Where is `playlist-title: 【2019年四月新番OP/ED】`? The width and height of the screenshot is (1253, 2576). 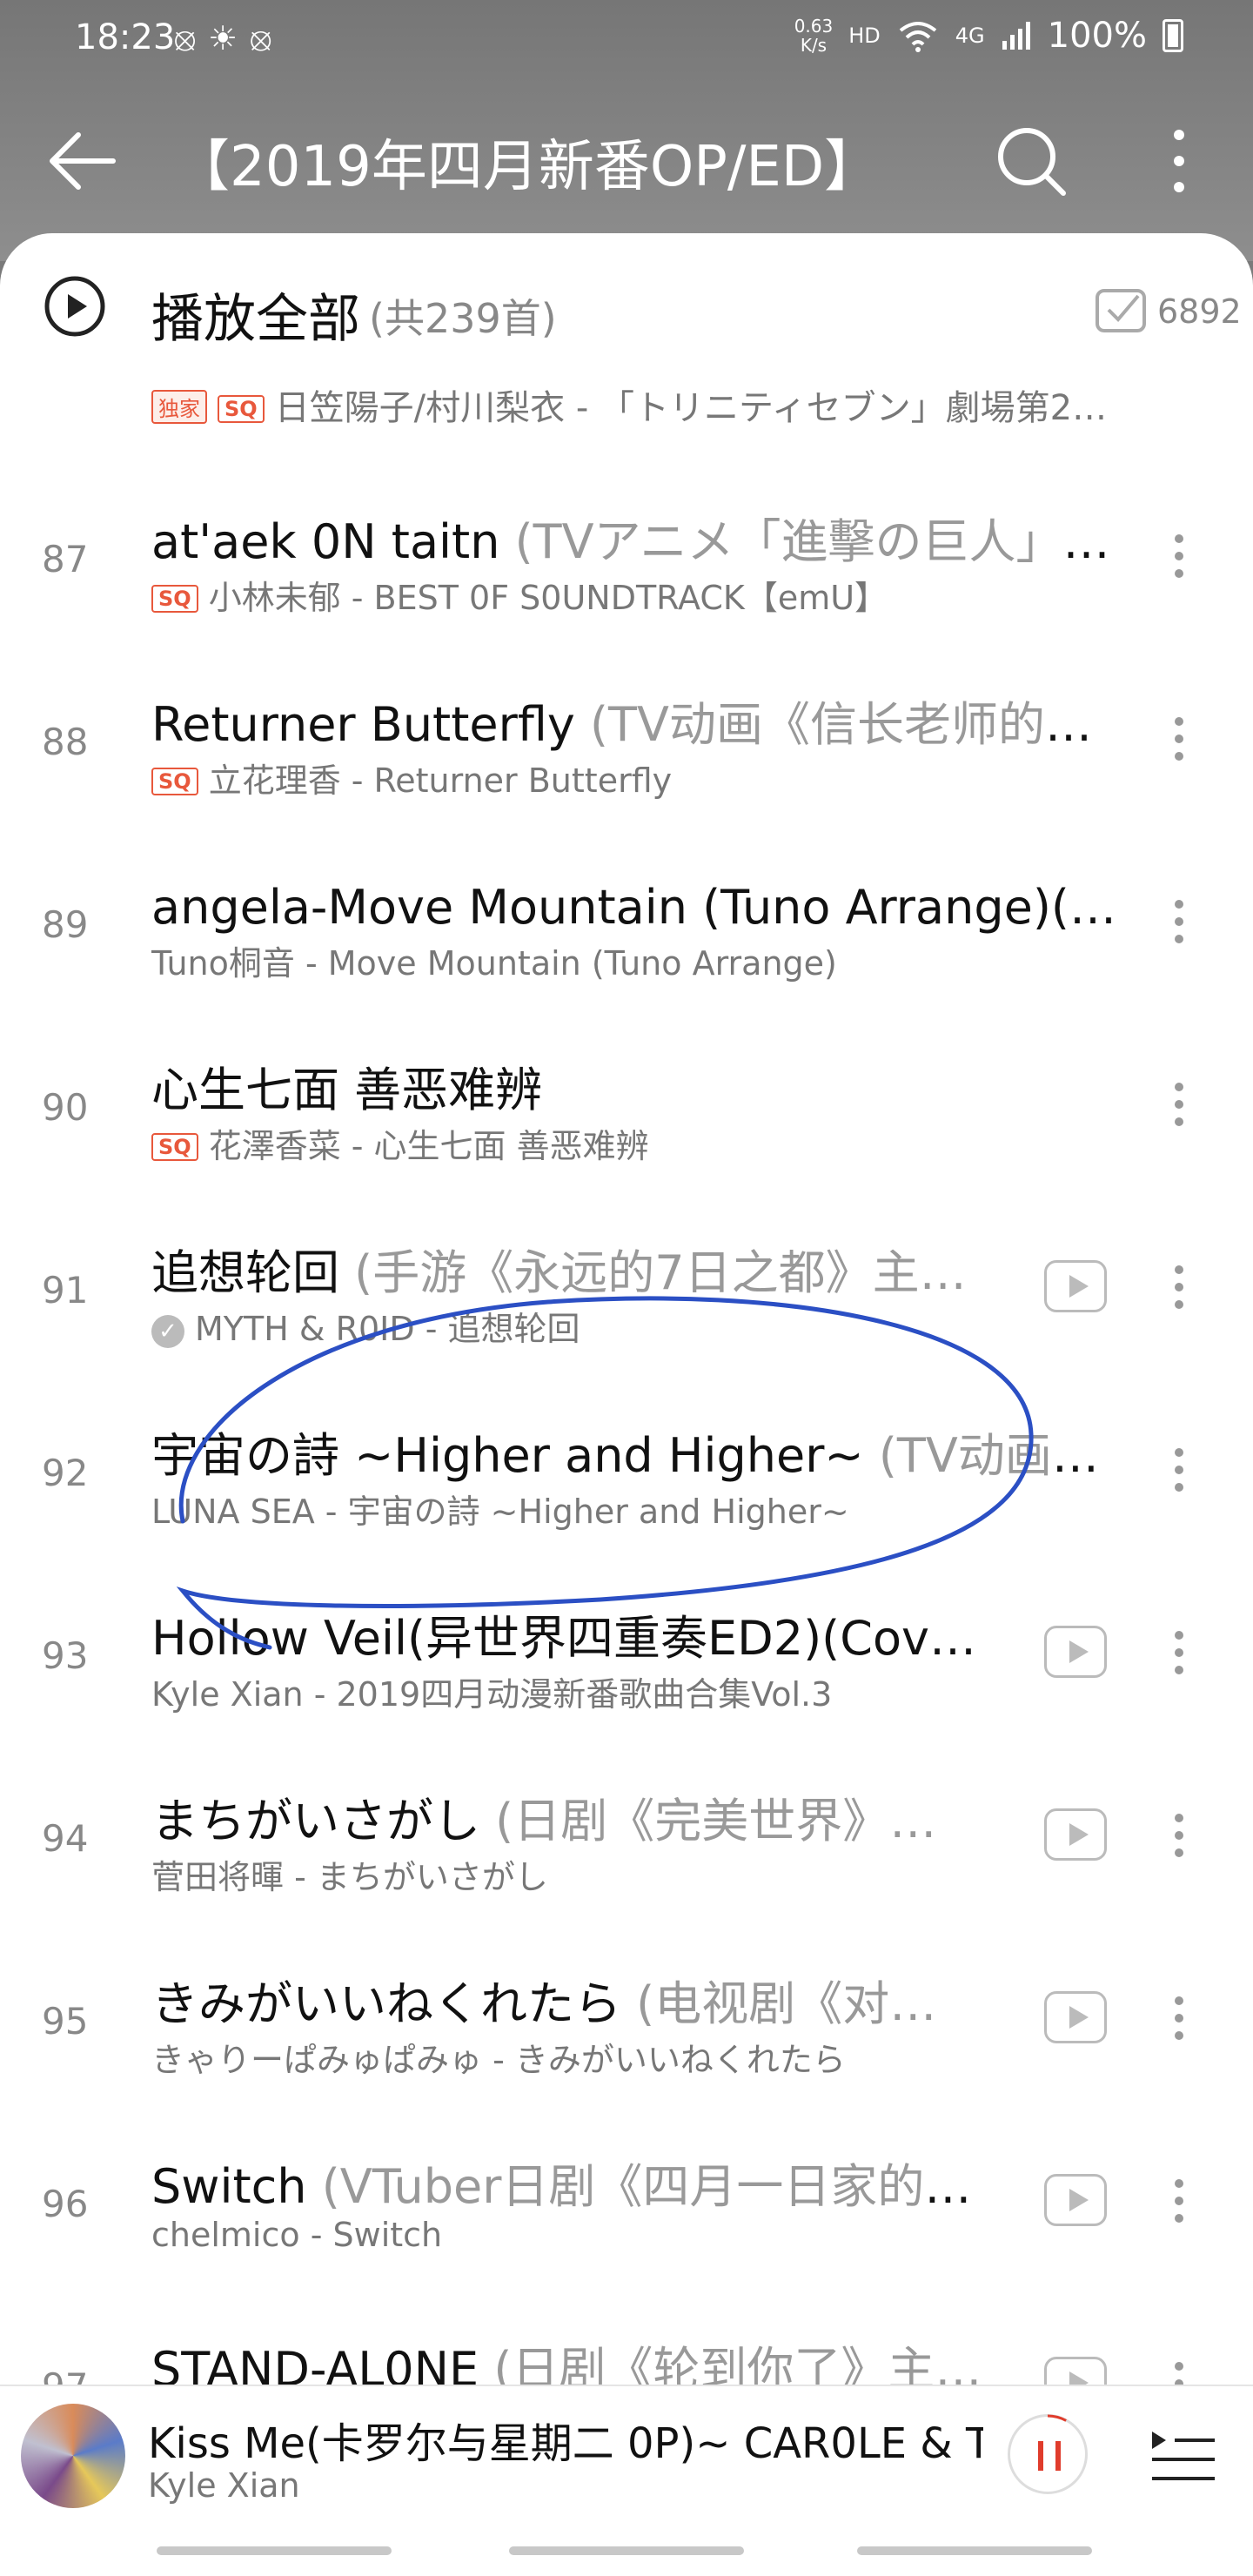 playlist-title: 【2019年四月新番OP/ED】 is located at coordinates (527, 167).